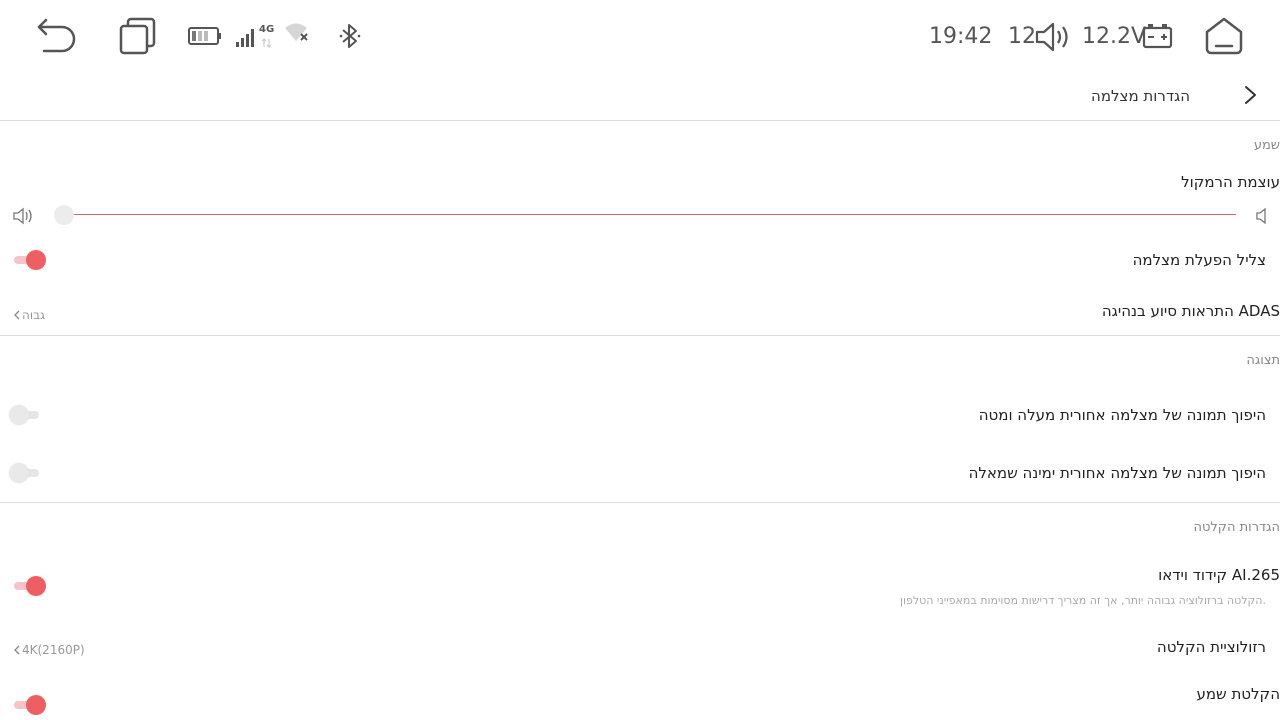 The width and height of the screenshot is (1280, 720). Describe the element at coordinates (1230, 182) in the screenshot. I see `speaker-volume-label: עוצמת הרמקול` at that location.